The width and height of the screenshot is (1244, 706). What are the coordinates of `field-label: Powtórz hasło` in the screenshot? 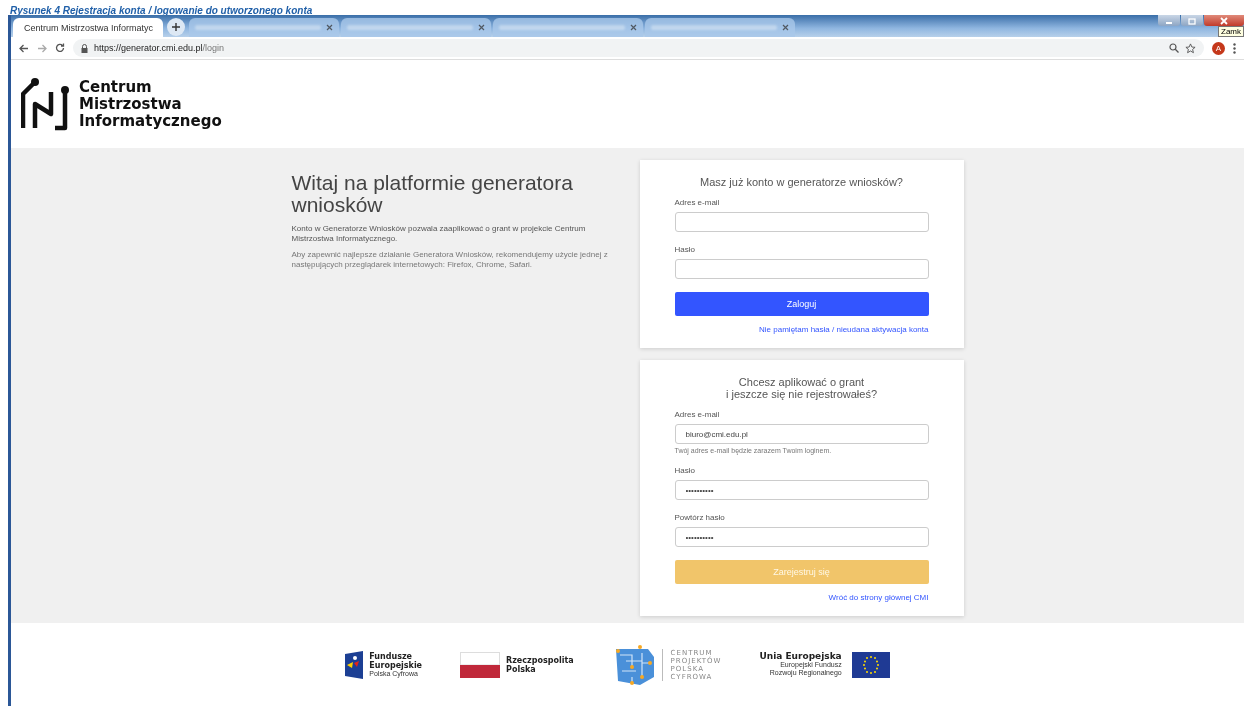 It's located at (699, 517).